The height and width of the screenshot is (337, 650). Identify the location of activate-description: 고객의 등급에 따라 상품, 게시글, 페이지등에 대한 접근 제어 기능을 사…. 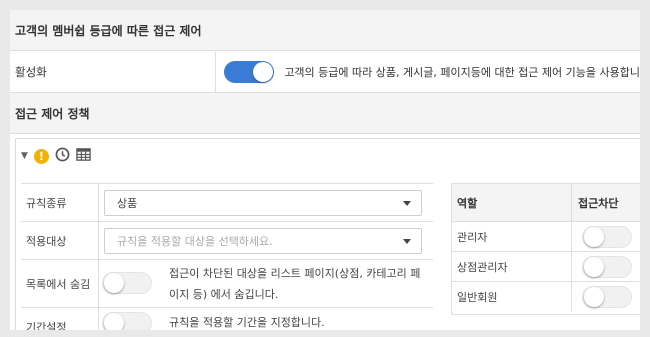
(462, 72).